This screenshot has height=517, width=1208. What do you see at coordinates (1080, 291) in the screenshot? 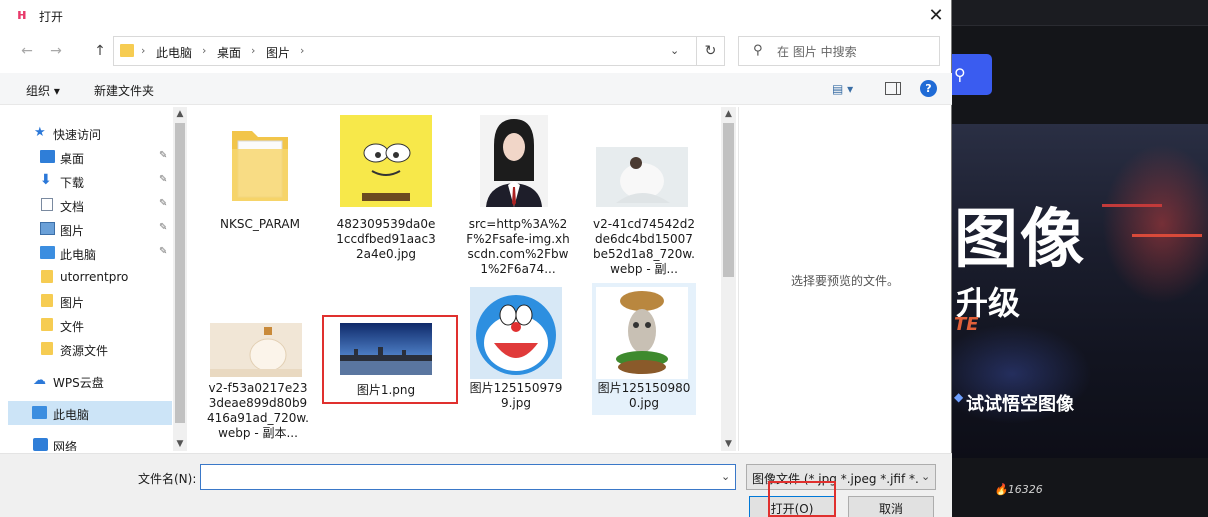
I see `background-banner: 图像 升级 TE ◆ 试试悟空图像` at bounding box center [1080, 291].